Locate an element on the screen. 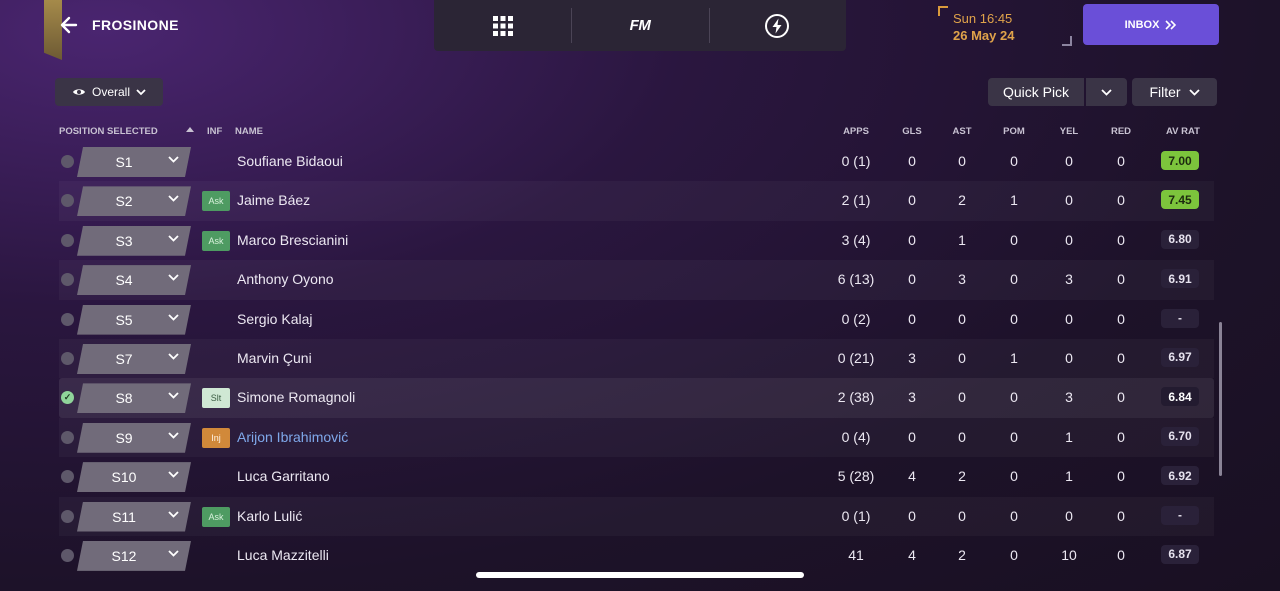  quick-pick-button: Quick Pick is located at coordinates (1036, 92).